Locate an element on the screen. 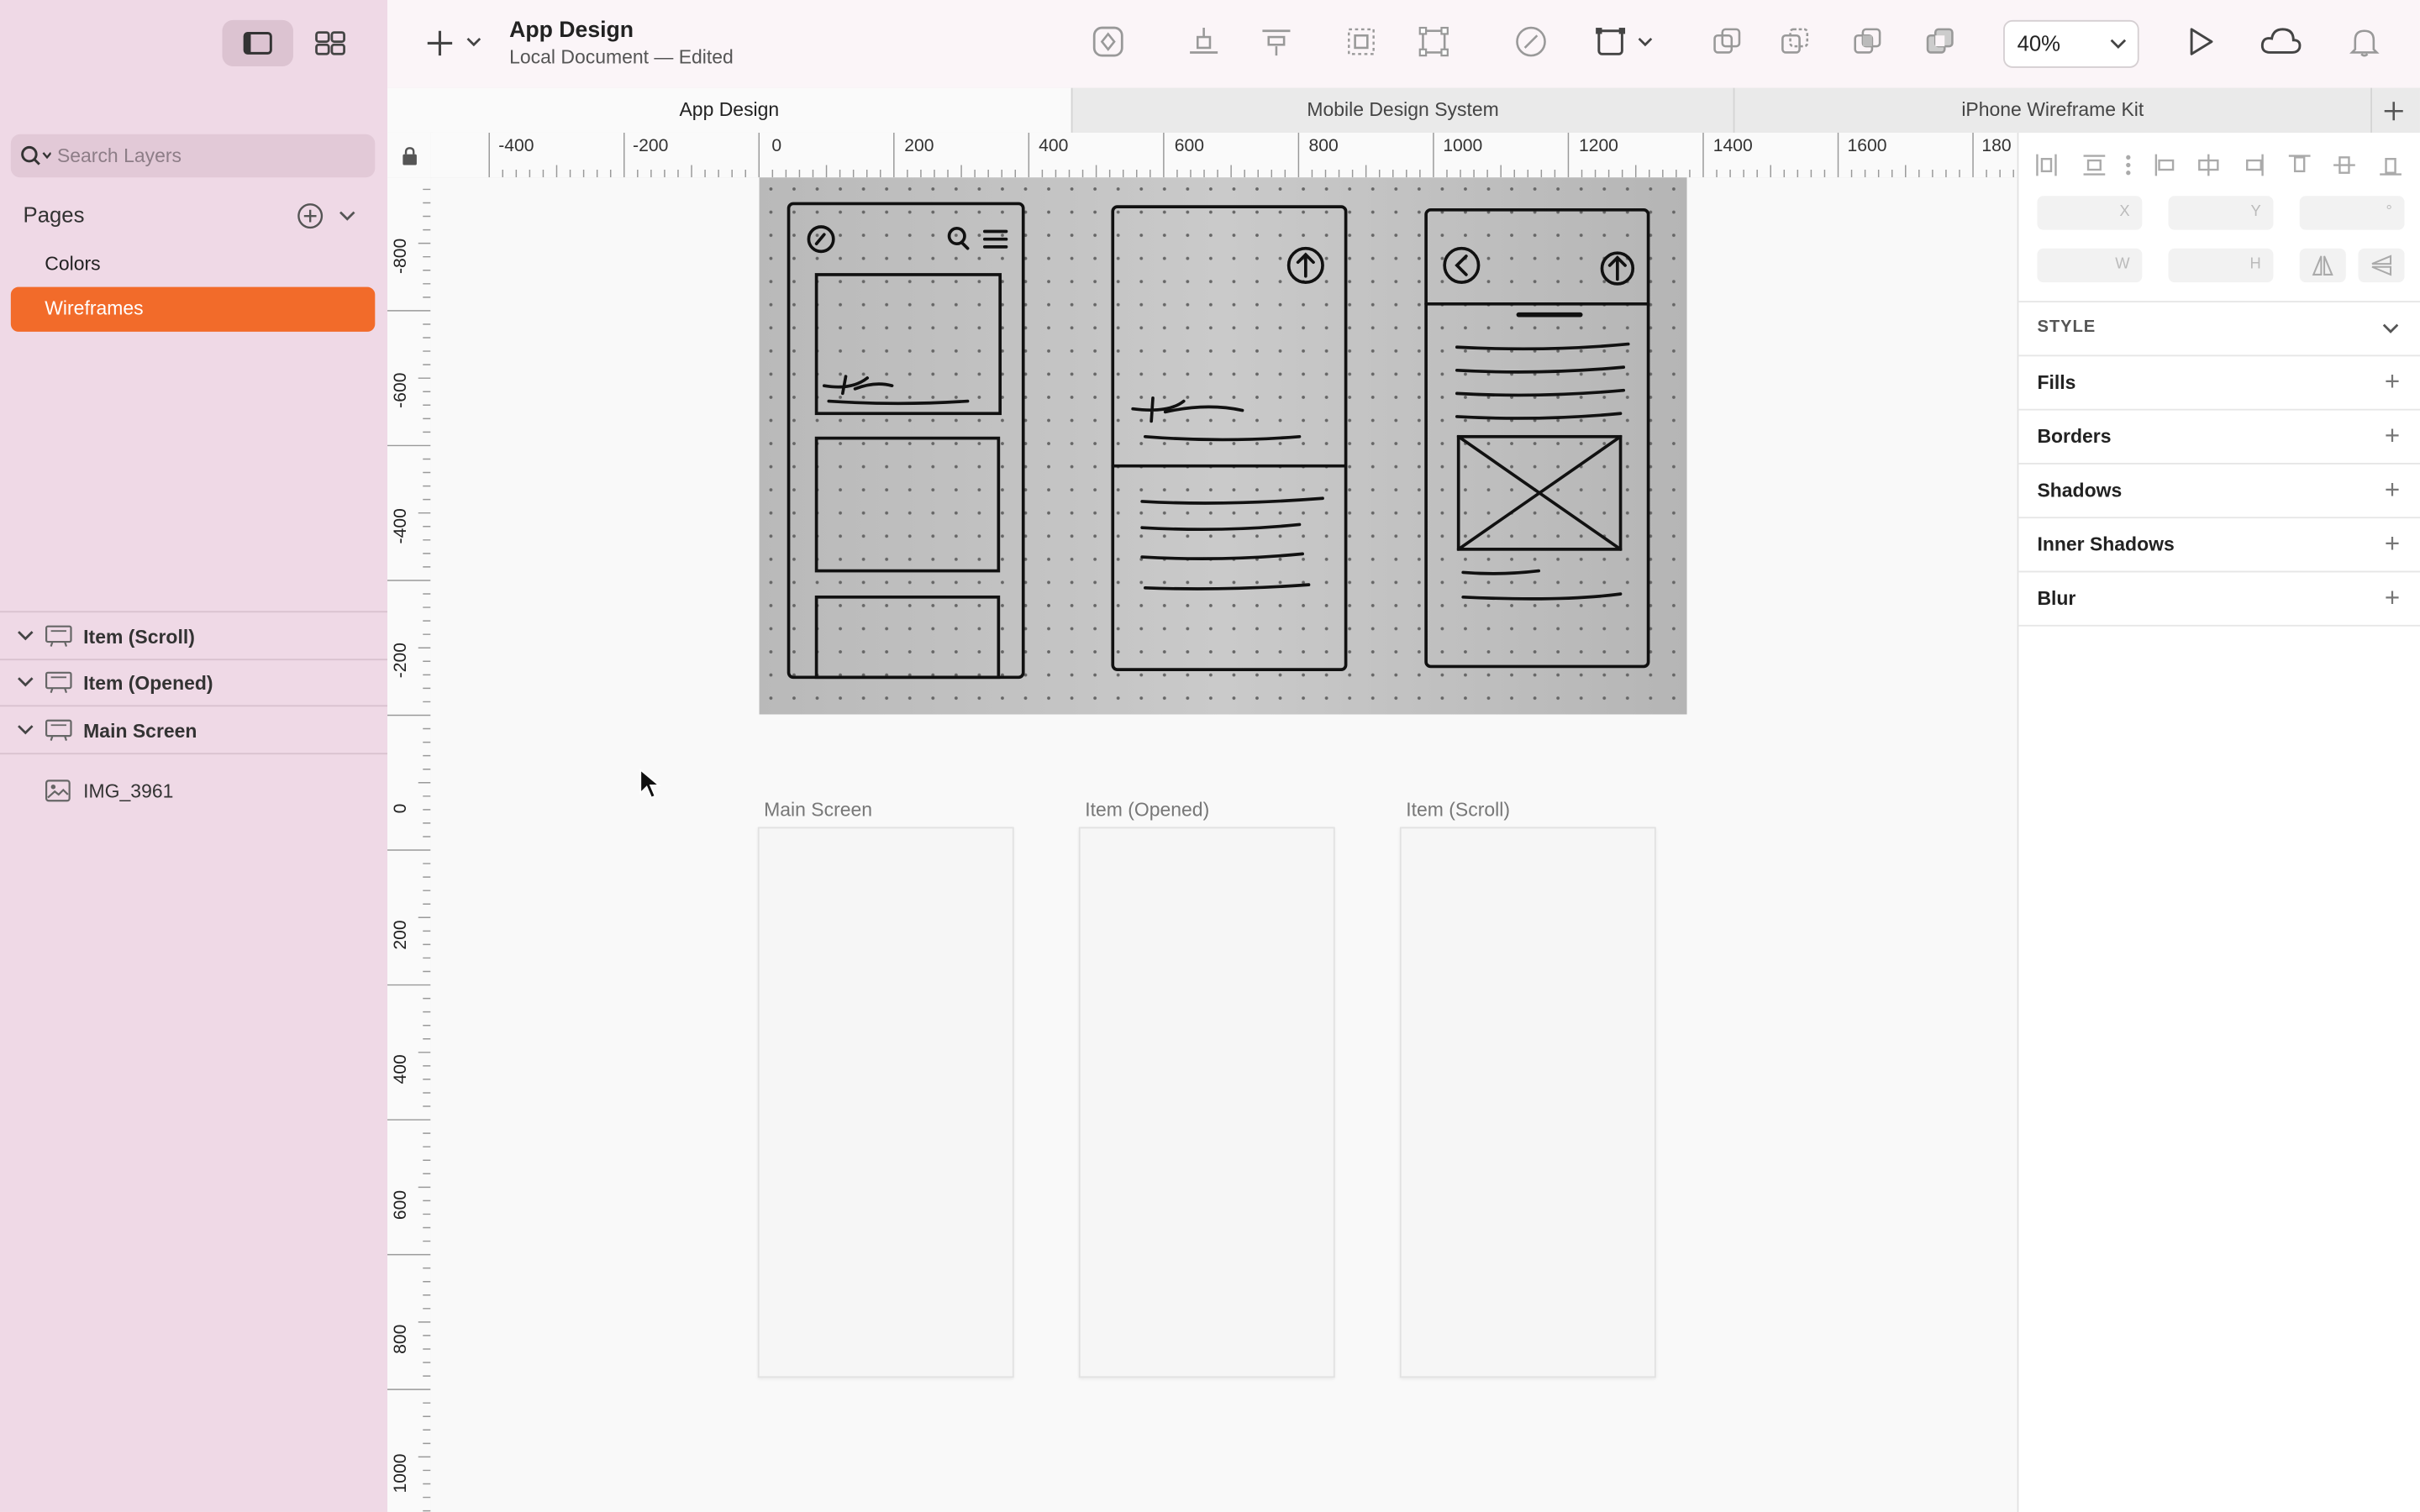 Image resolution: width=2420 pixels, height=1512 pixels. x-position-field: X is located at coordinates (2090, 213).